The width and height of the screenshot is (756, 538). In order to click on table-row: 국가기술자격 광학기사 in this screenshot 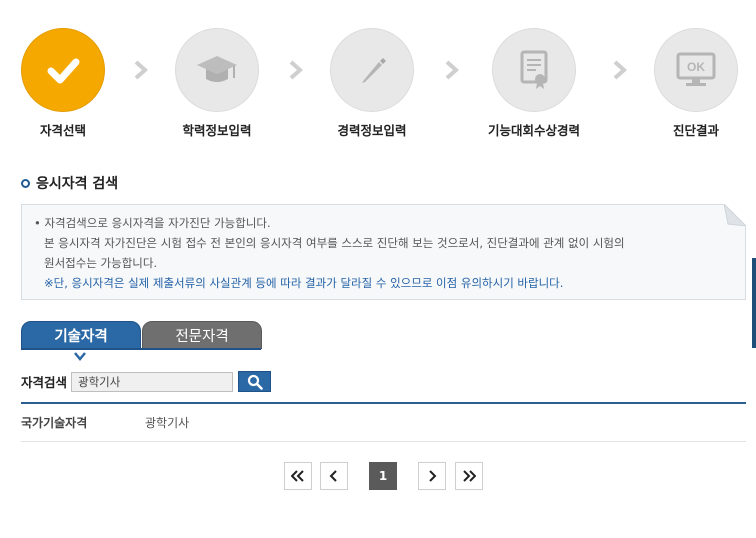, I will do `click(383, 423)`.